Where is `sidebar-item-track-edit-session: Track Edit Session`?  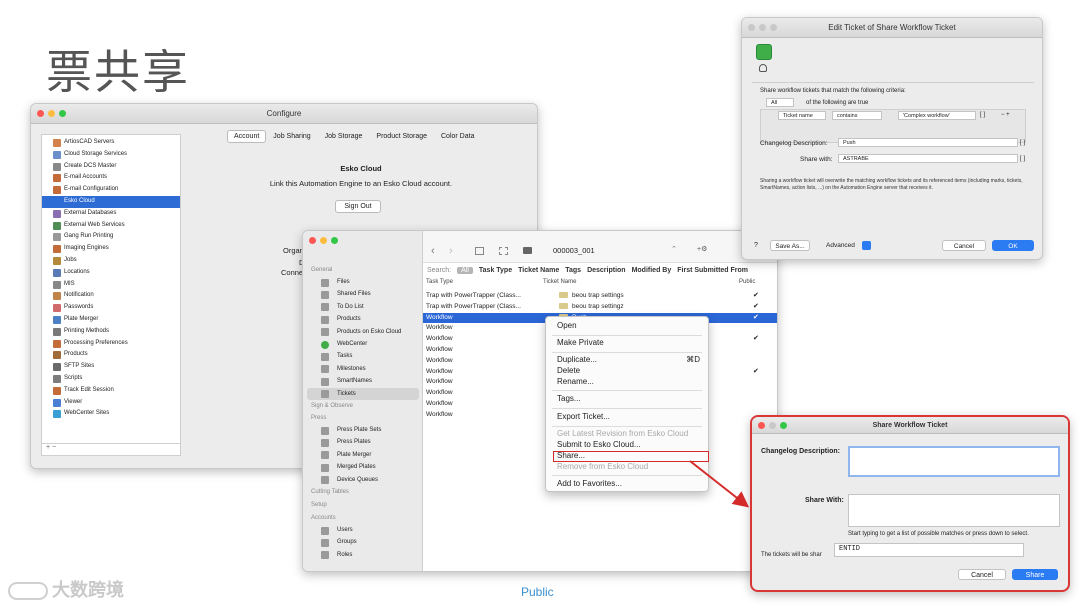
sidebar-item-track-edit-session: Track Edit Session is located at coordinates (111, 391).